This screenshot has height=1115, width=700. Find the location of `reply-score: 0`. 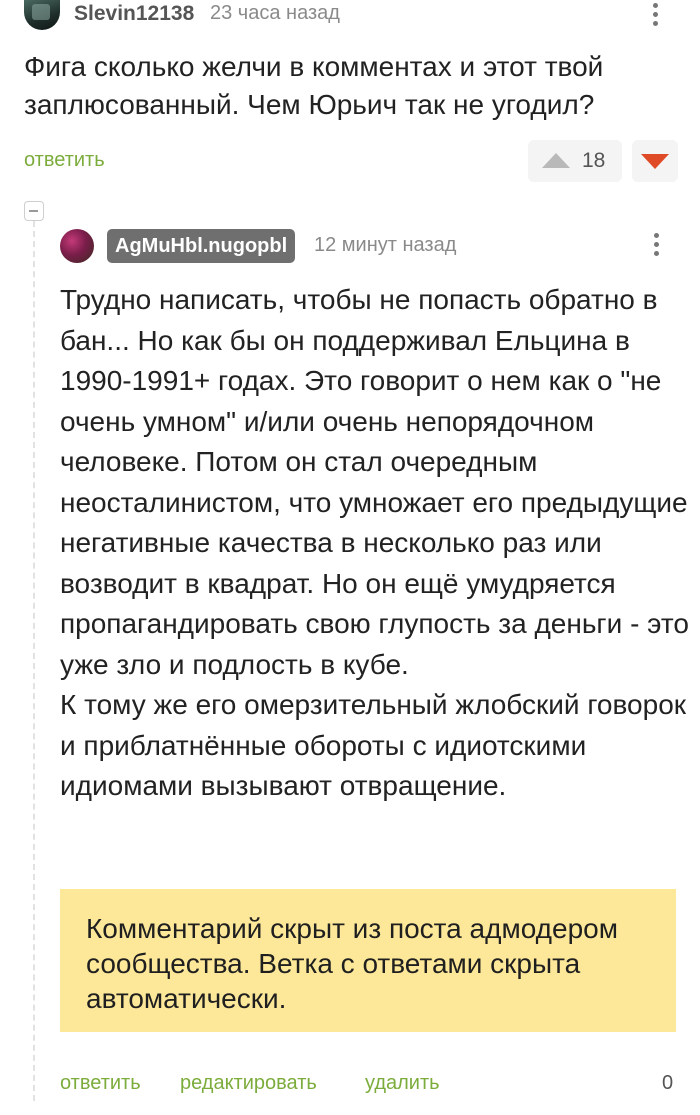

reply-score: 0 is located at coordinates (668, 1083).